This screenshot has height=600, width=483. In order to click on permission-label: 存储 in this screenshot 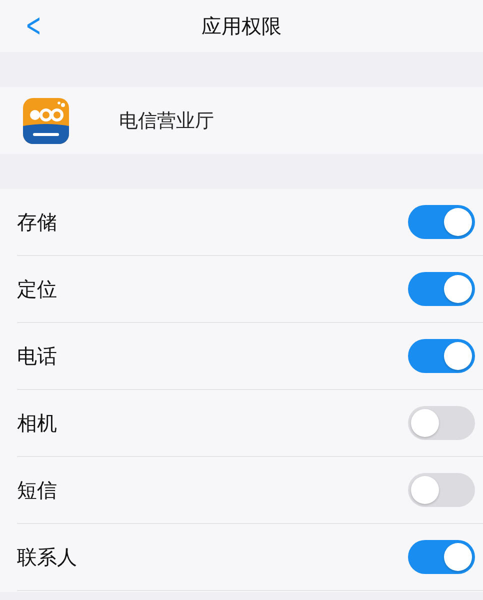, I will do `click(37, 222)`.